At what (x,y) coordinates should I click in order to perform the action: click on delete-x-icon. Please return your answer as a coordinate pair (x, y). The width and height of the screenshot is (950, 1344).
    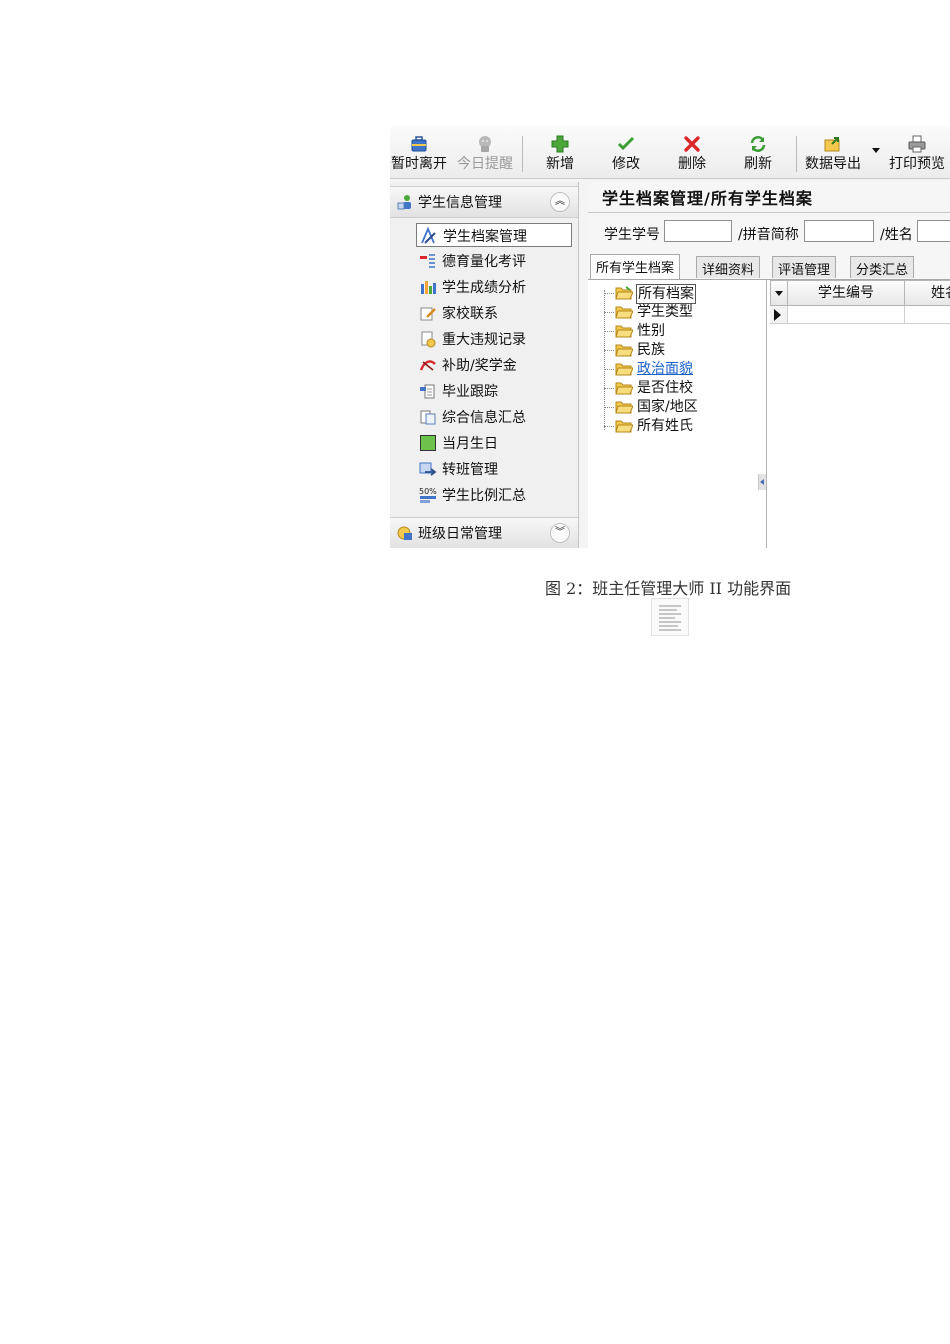
    Looking at the image, I should click on (692, 144).